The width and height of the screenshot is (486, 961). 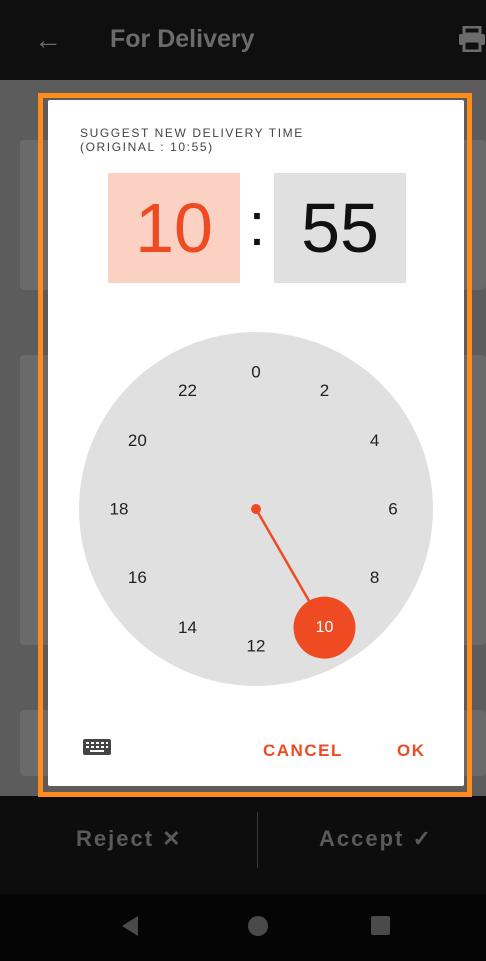 What do you see at coordinates (392, 509) in the screenshot?
I see `clock-hour-6: 6` at bounding box center [392, 509].